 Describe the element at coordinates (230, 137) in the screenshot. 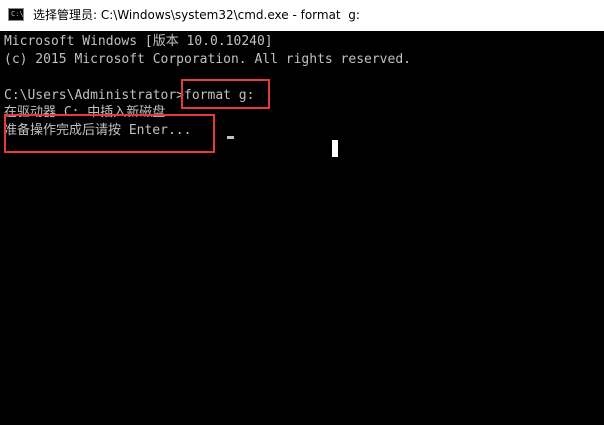

I see `text-cursor` at that location.